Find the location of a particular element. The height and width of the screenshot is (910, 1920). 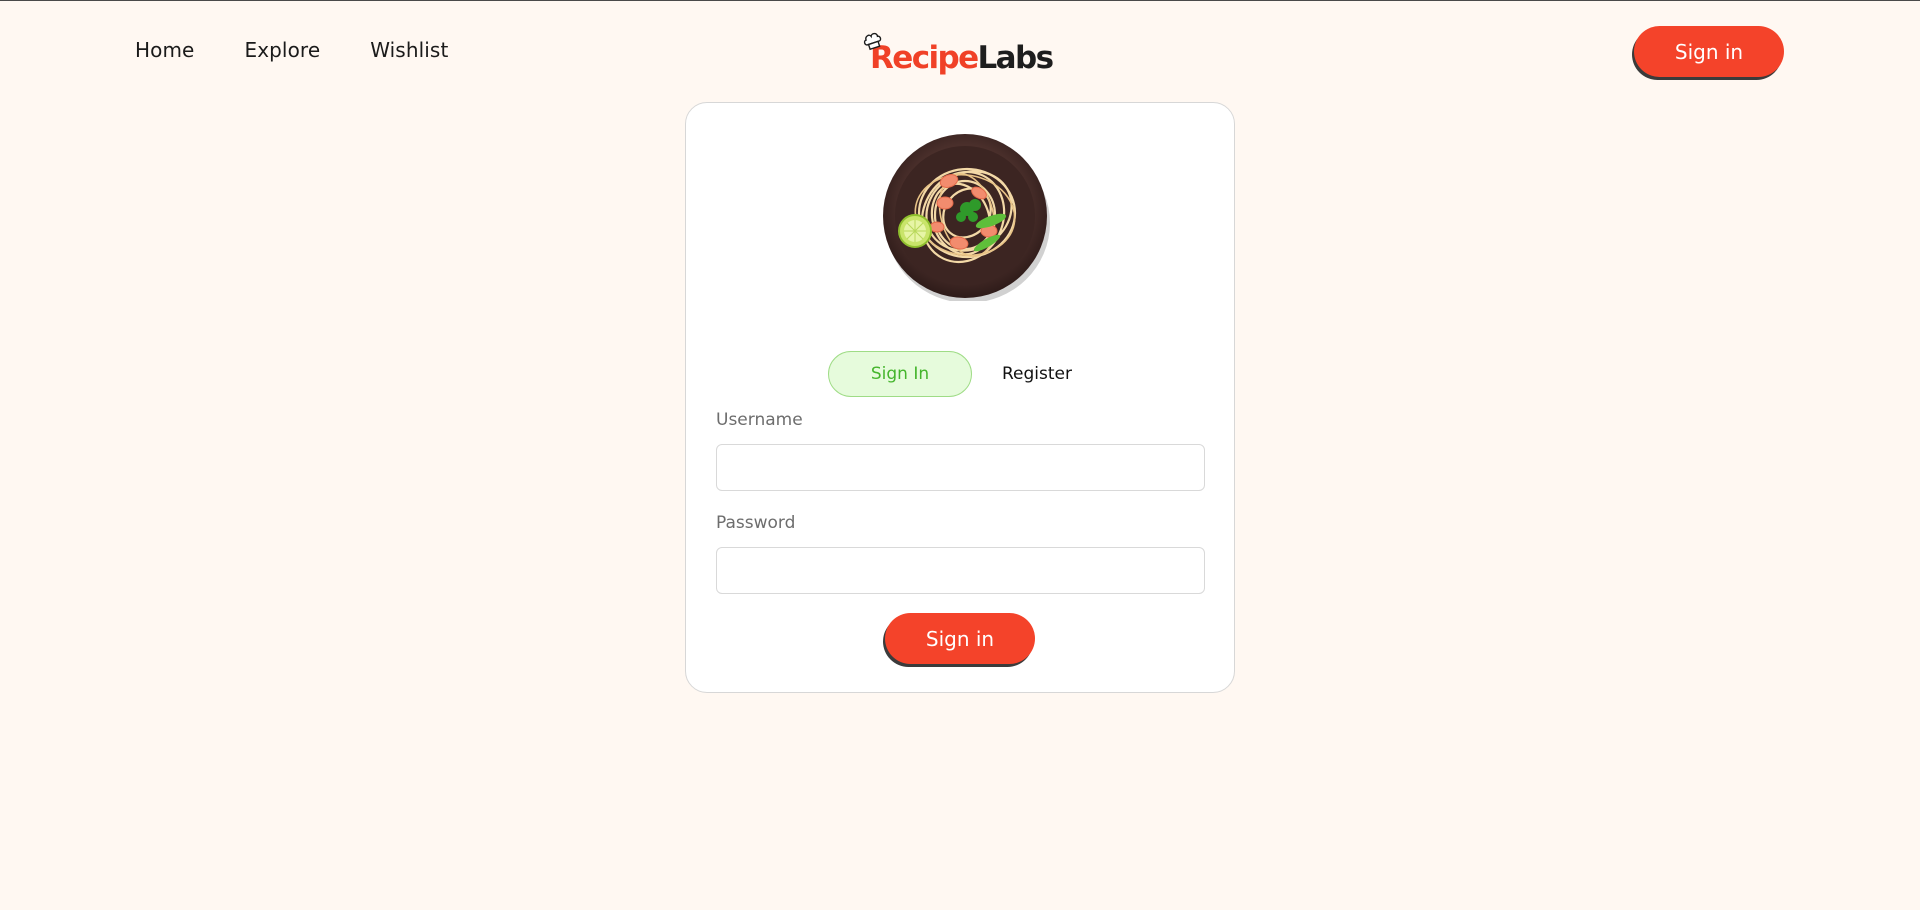

nav-link-home: Home is located at coordinates (164, 50).